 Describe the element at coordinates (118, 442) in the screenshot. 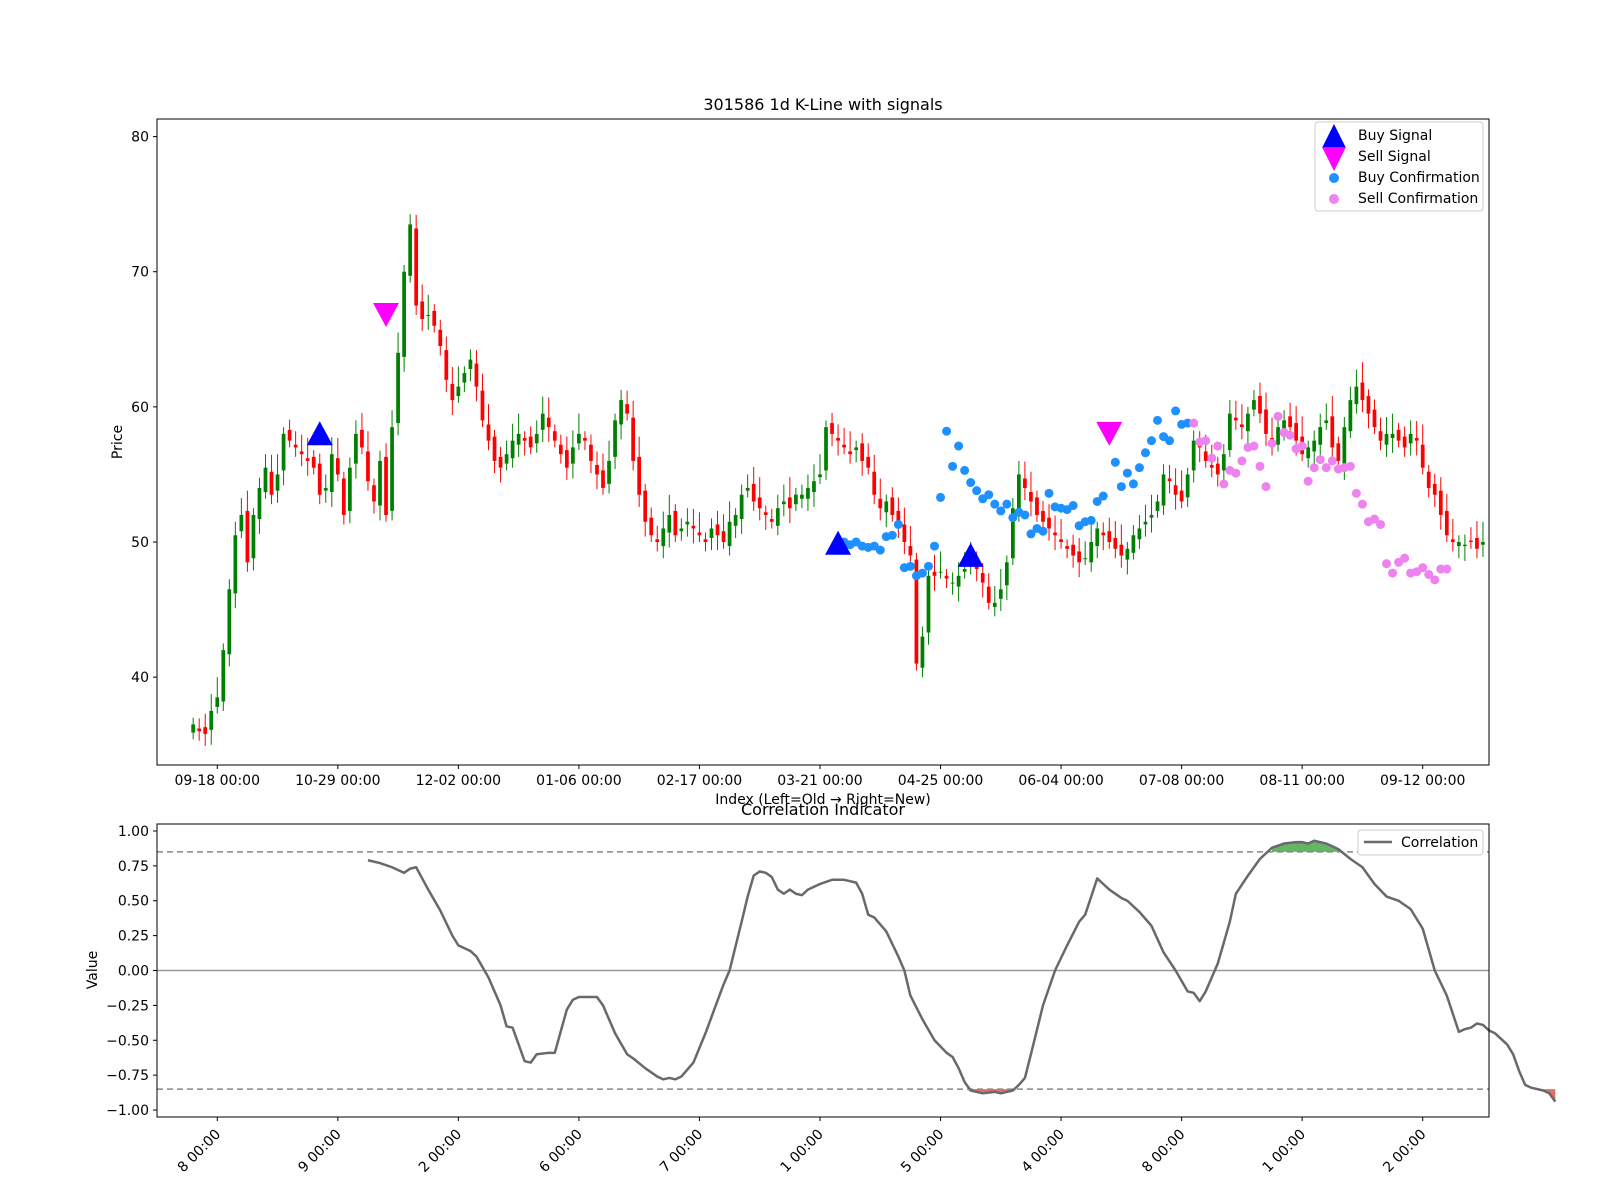

I see `kline-y-axis-label: Price` at that location.